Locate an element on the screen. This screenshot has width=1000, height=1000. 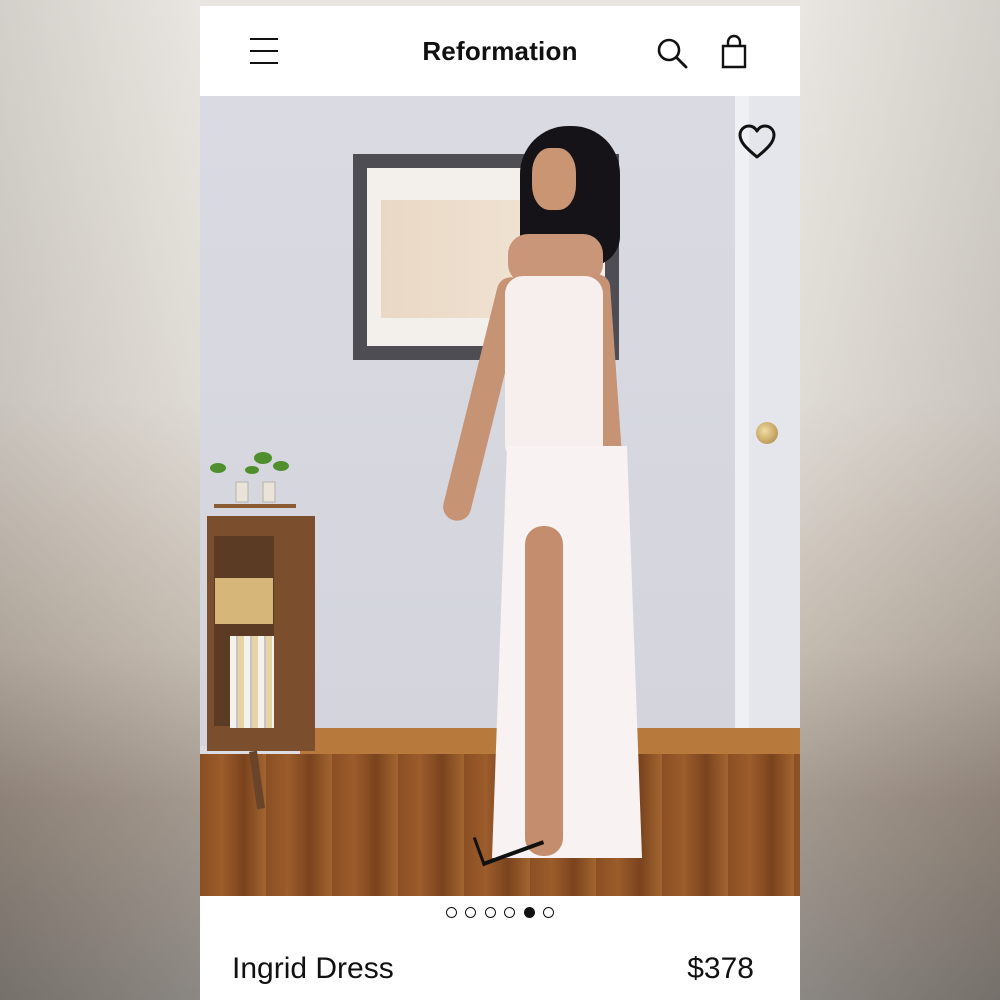
pager-dot-5-active is located at coordinates (529, 913).